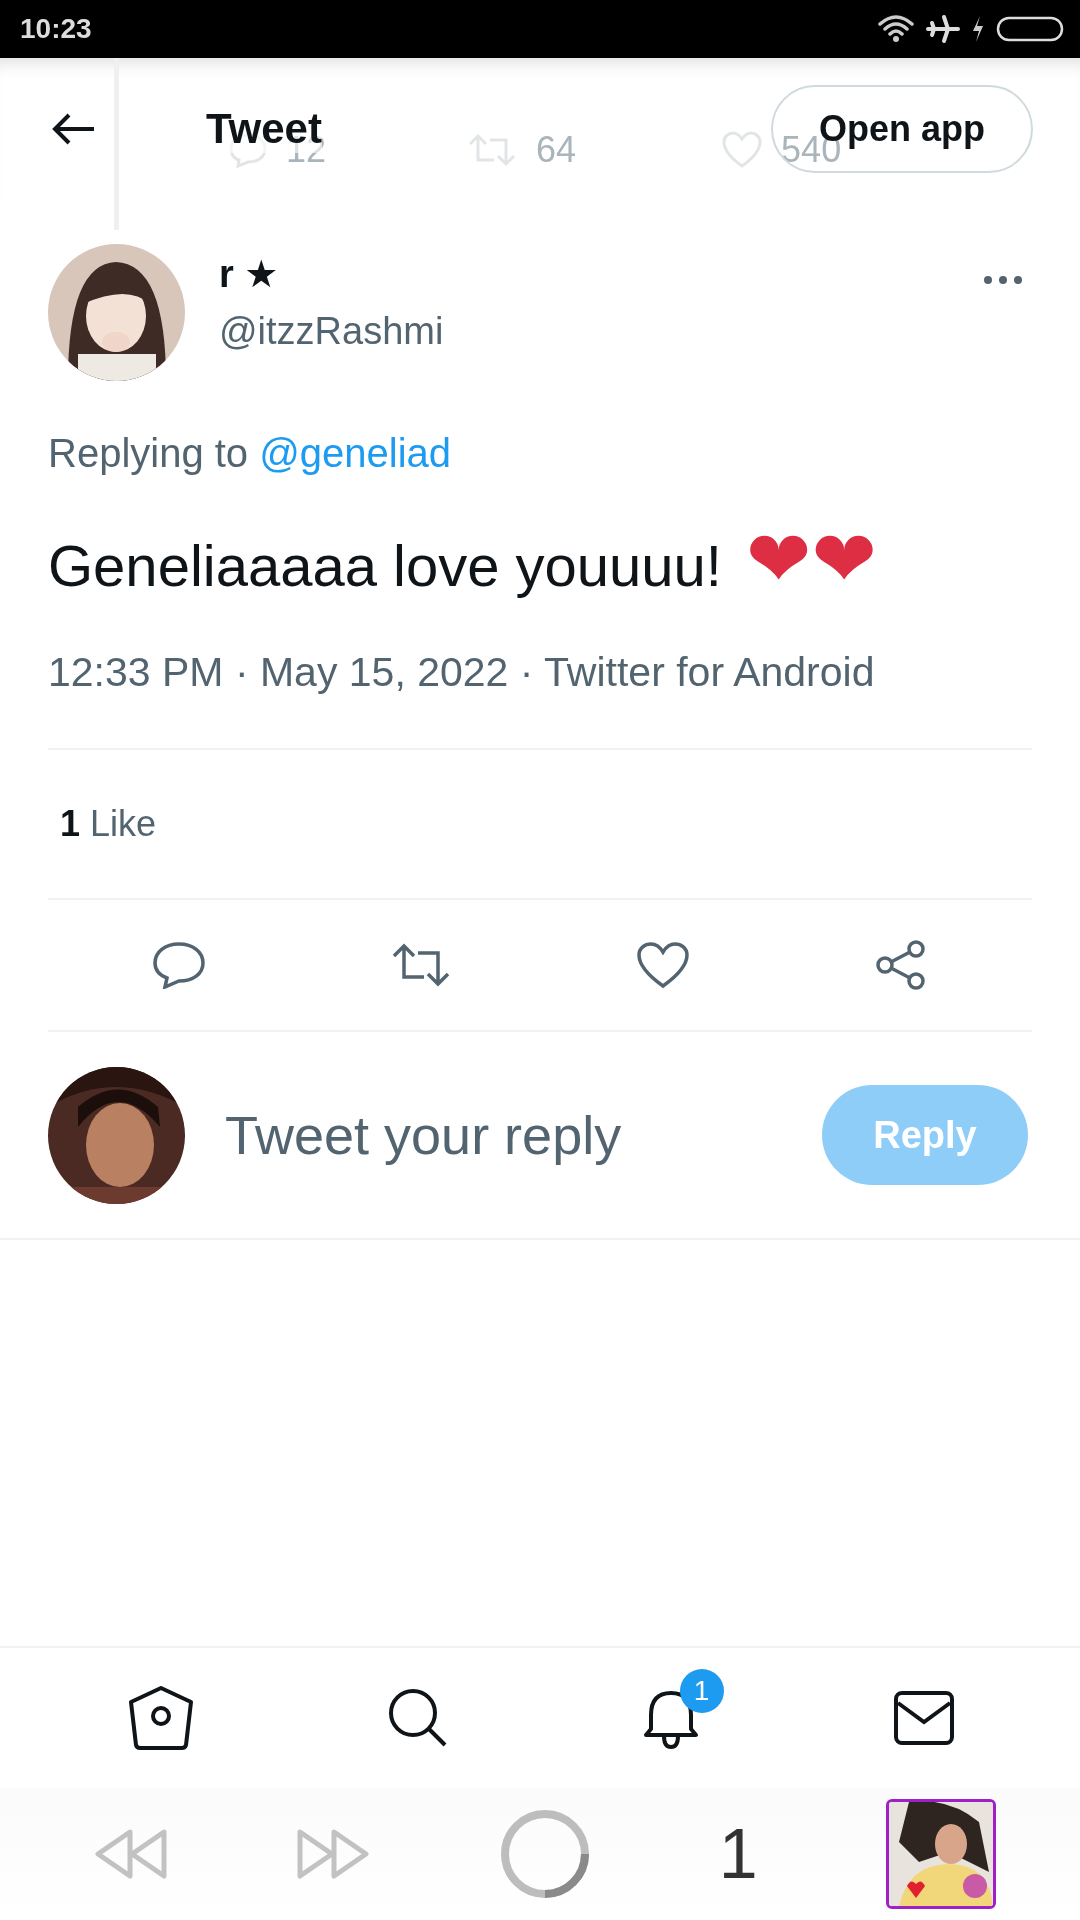 This screenshot has height=1920, width=1080. Describe the element at coordinates (556, 150) in the screenshot. I see `retweet-count: 64` at that location.